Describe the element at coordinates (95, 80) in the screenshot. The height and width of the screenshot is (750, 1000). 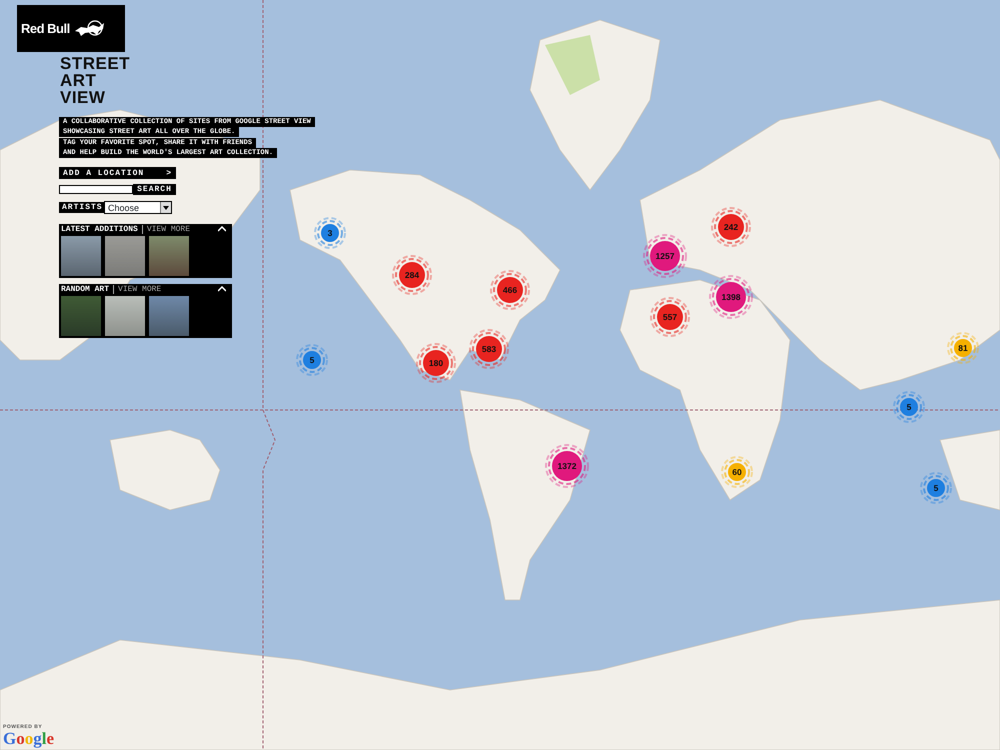
I see `site-title: STREET ART VIEW` at that location.